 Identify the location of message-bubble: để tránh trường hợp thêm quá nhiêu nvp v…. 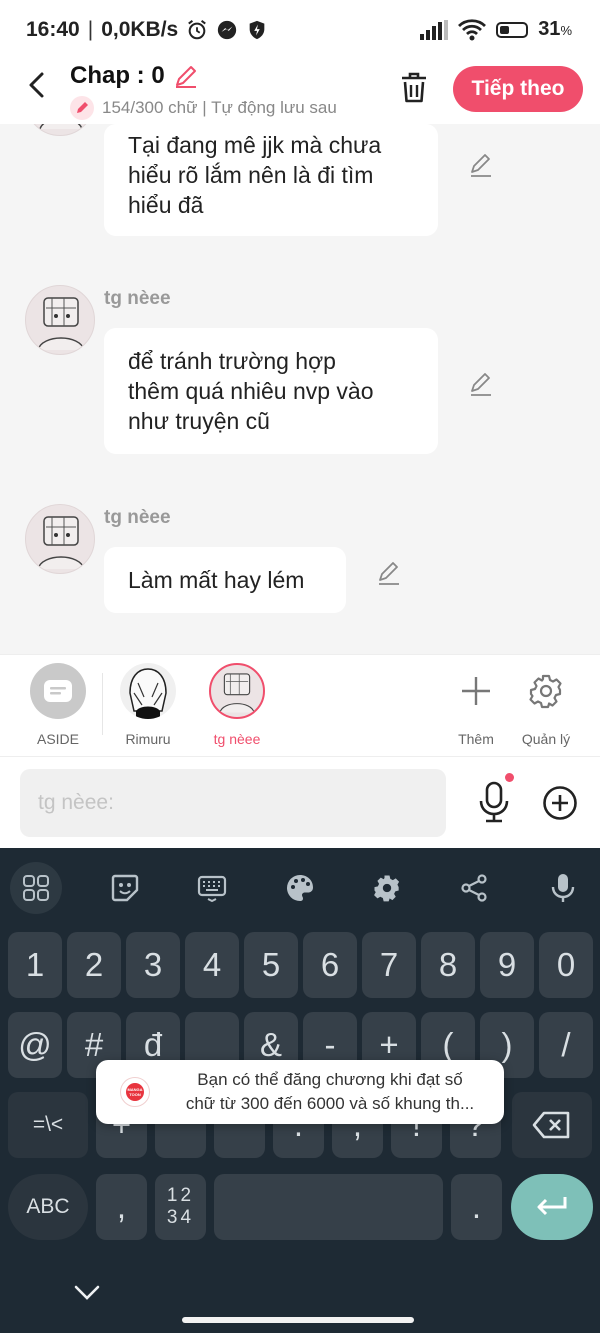
(271, 391).